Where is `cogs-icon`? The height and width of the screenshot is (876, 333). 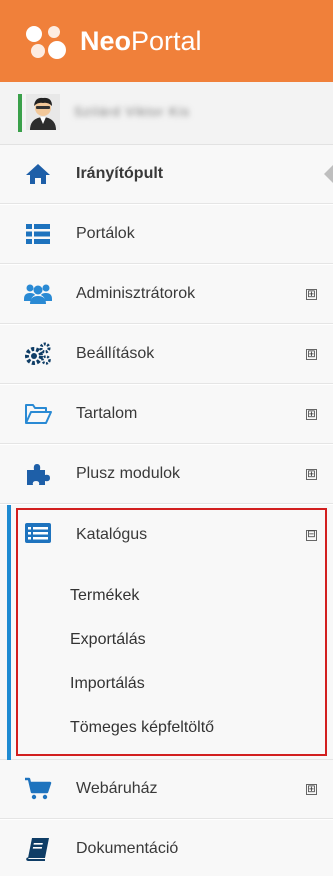 cogs-icon is located at coordinates (38, 354).